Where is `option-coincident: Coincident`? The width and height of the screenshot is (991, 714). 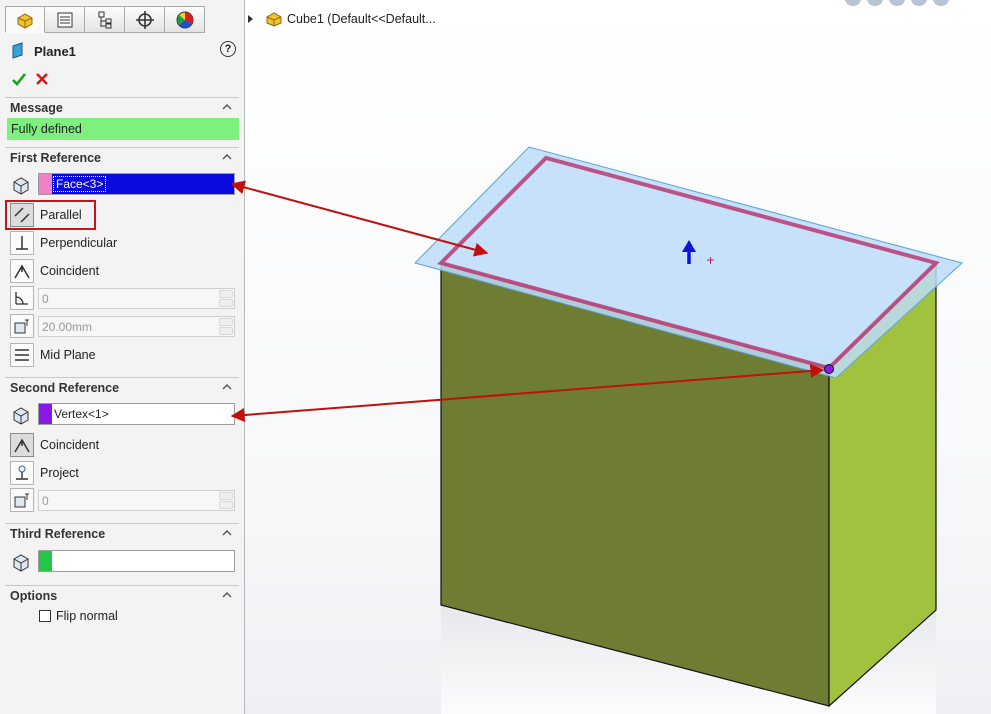
option-coincident: Coincident is located at coordinates (54, 271).